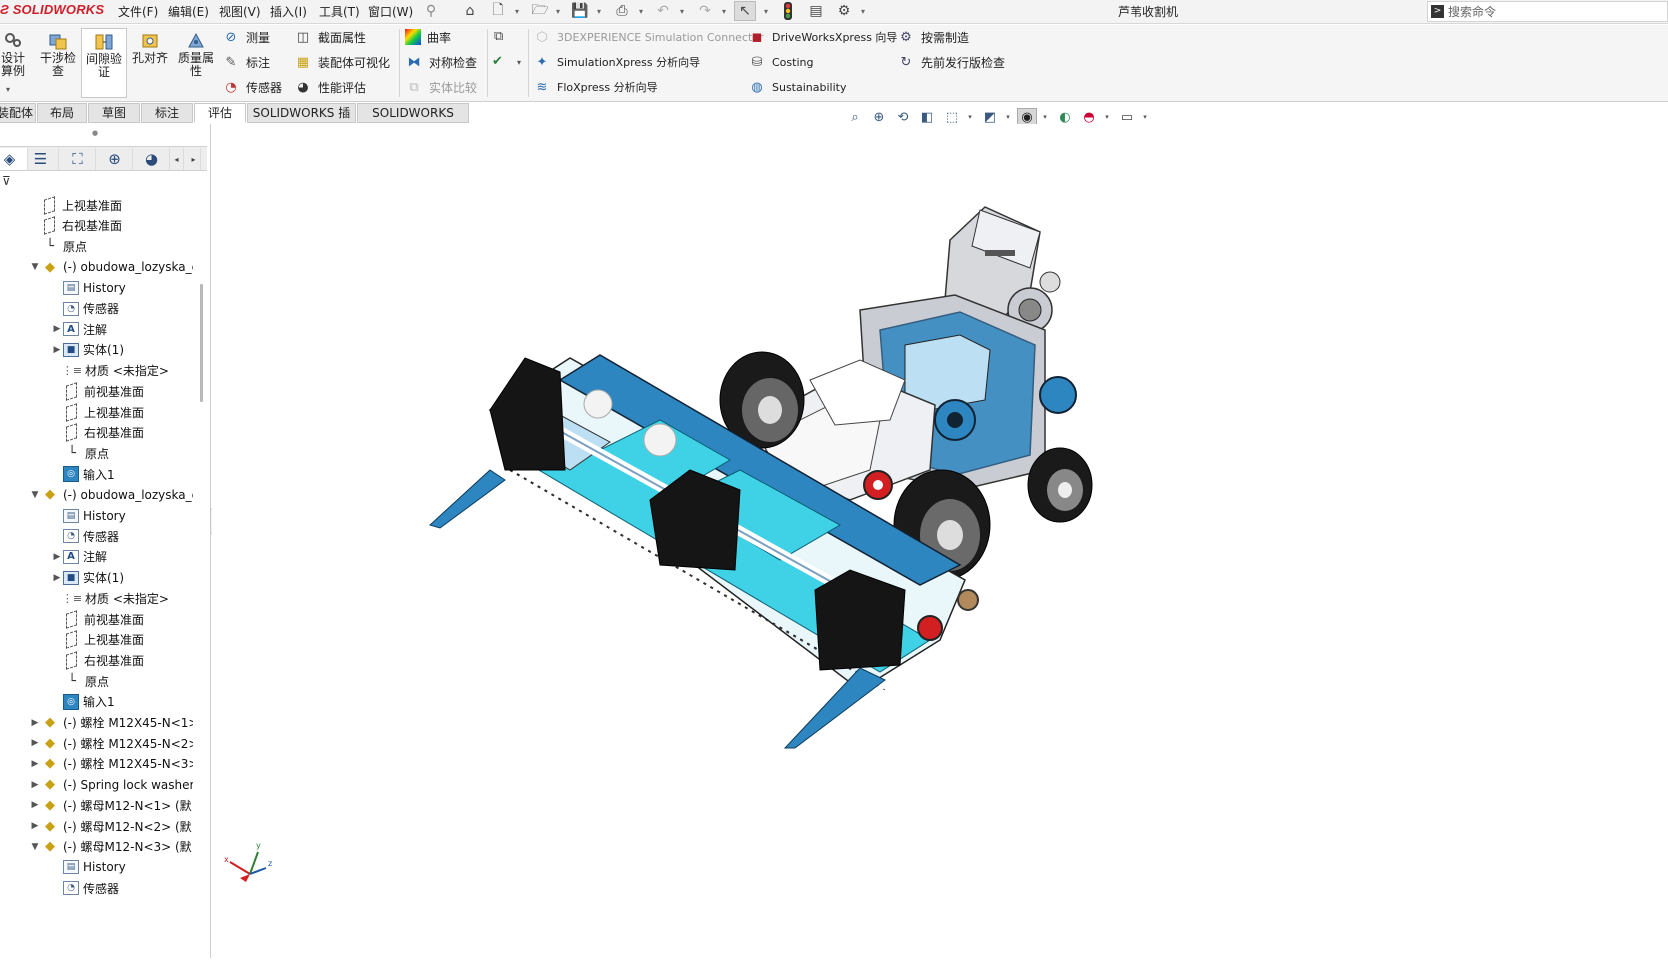 This screenshot has width=1668, height=961. I want to click on tab-sketch: 草图, so click(114, 113).